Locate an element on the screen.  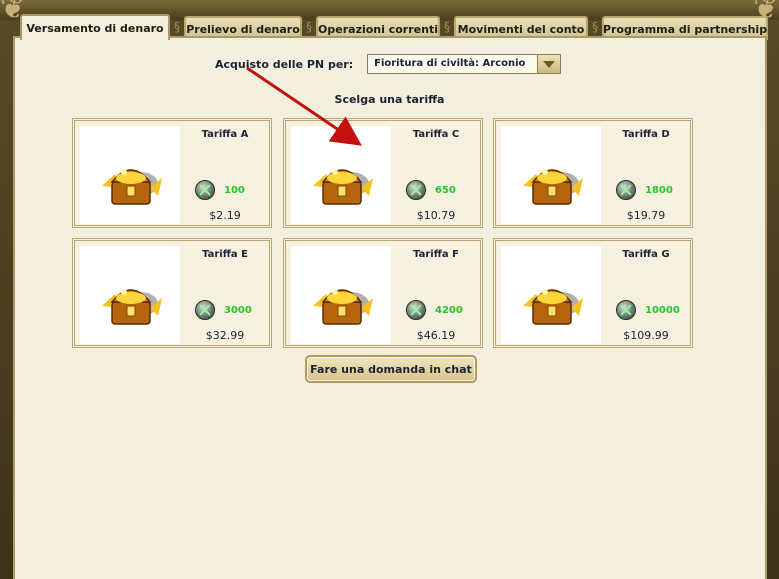
game-select: Fioritura di civiltà: Arconio is located at coordinates (464, 64).